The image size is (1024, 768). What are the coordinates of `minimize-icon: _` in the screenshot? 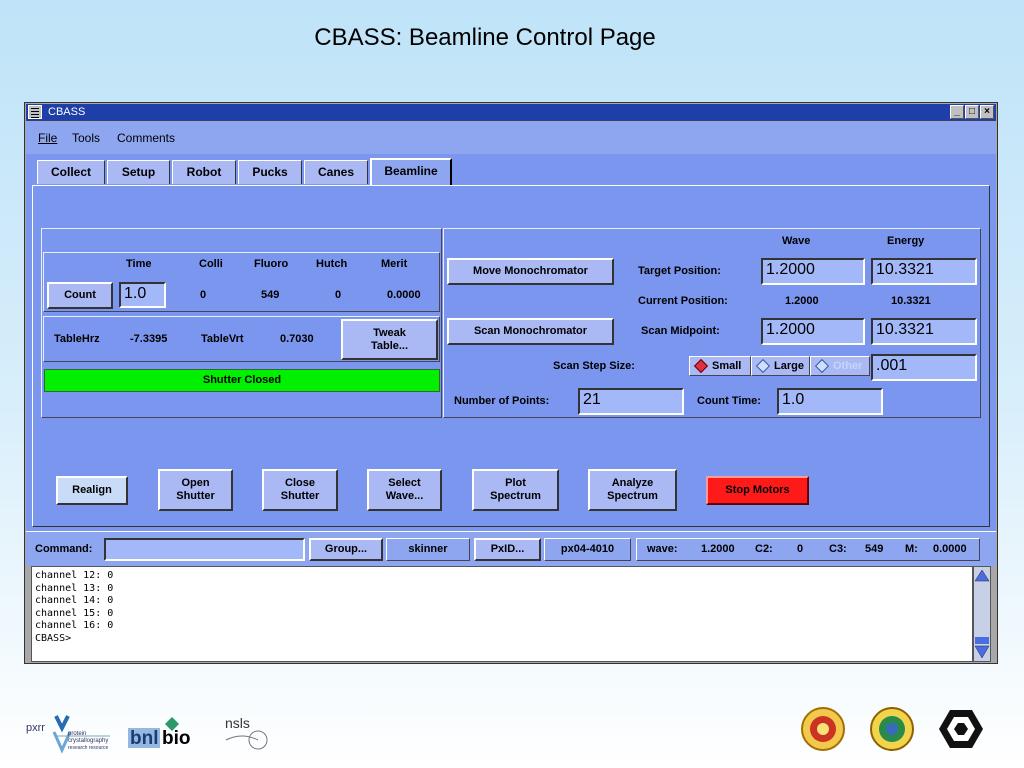 It's located at (957, 112).